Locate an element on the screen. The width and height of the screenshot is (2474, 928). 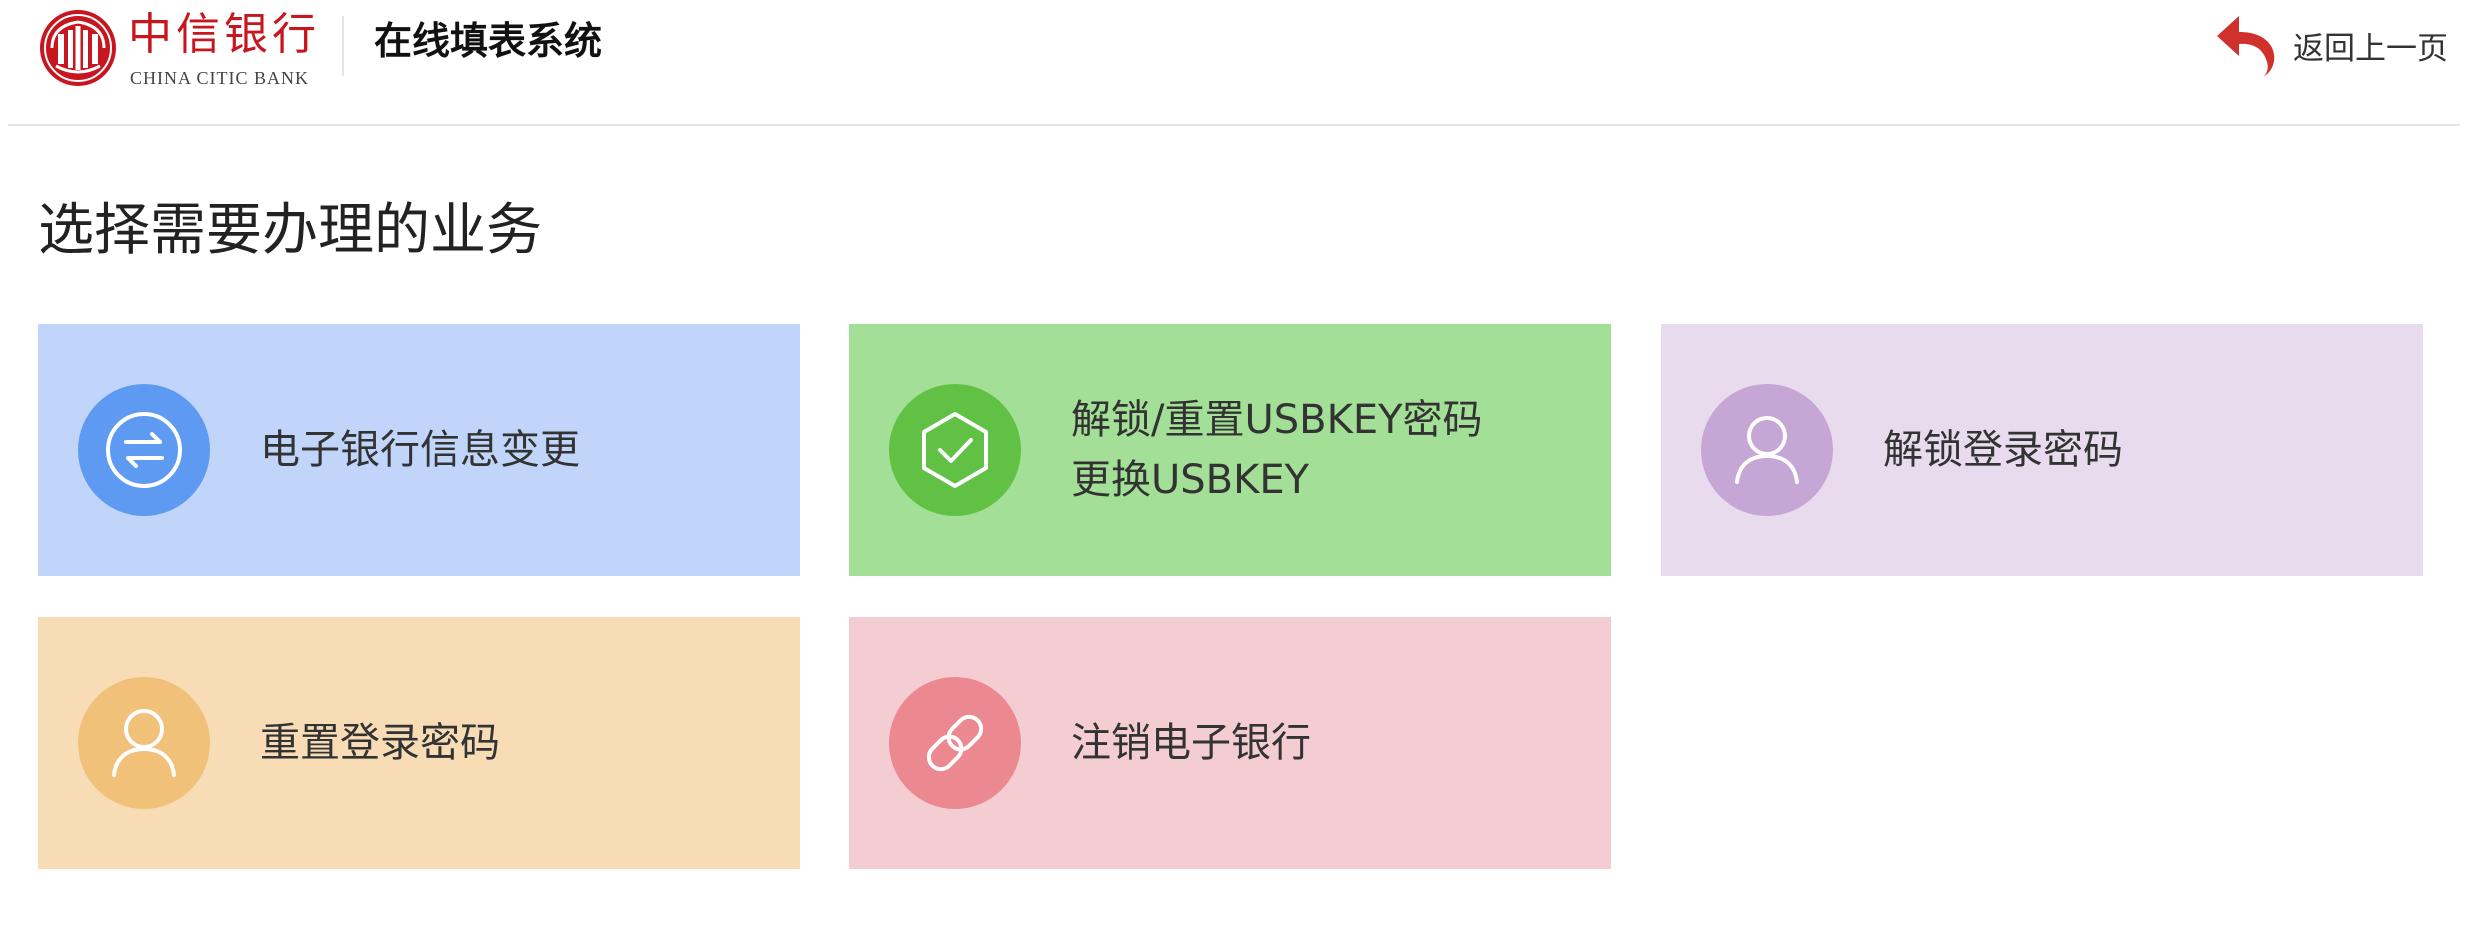
link-icon is located at coordinates (955, 743).